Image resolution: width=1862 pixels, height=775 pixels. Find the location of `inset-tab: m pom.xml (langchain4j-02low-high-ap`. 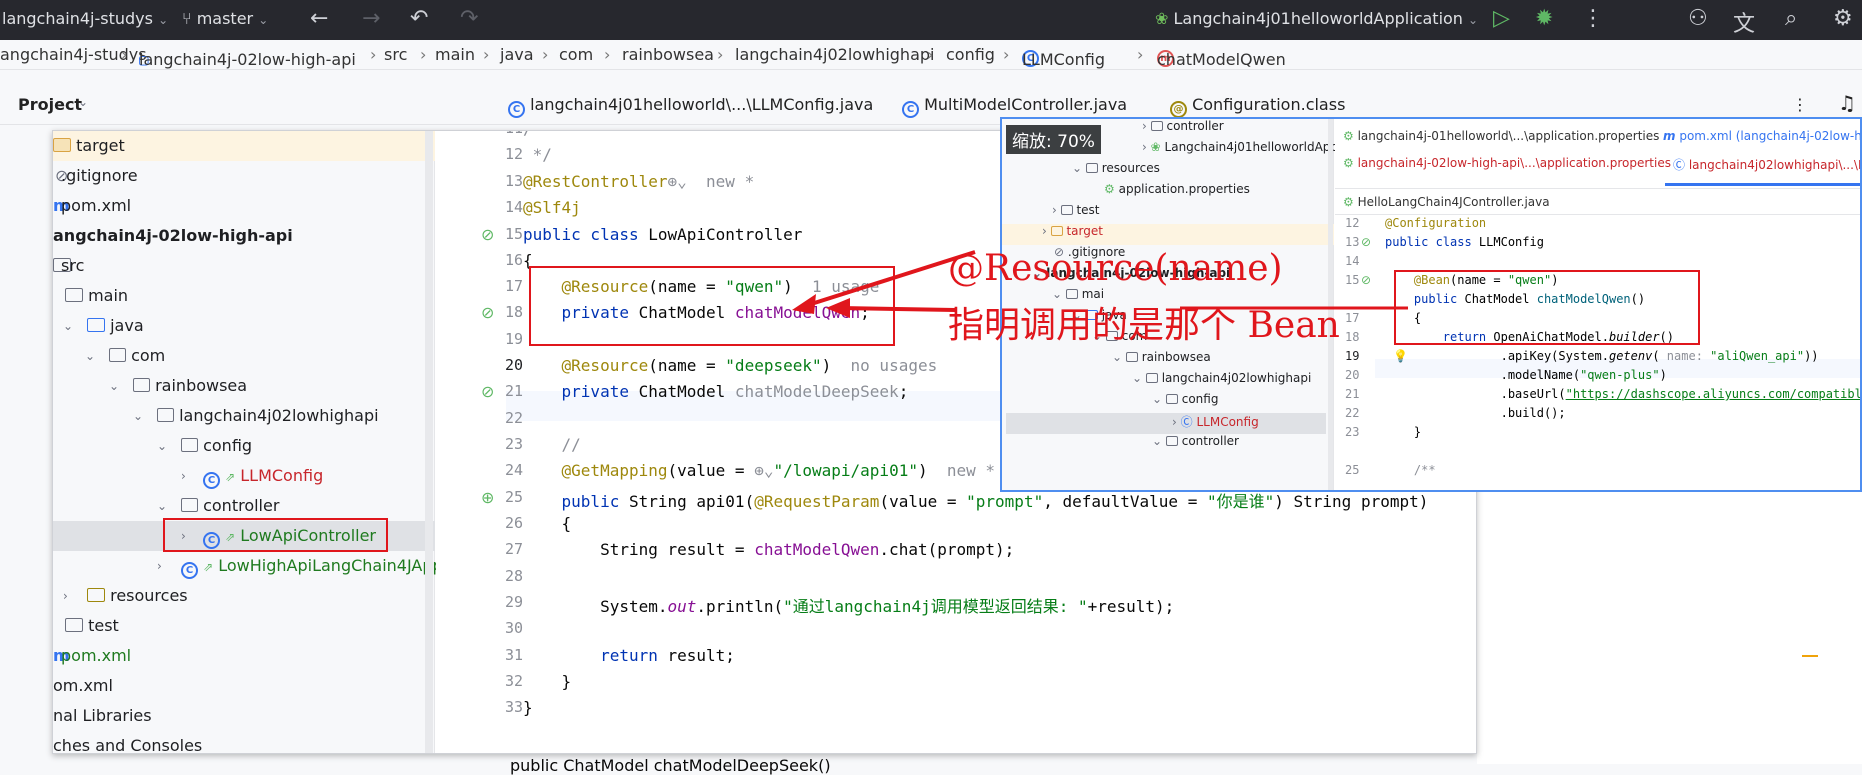

inset-tab: m pom.xml (langchain4j-02low-high-ap is located at coordinates (1761, 136).